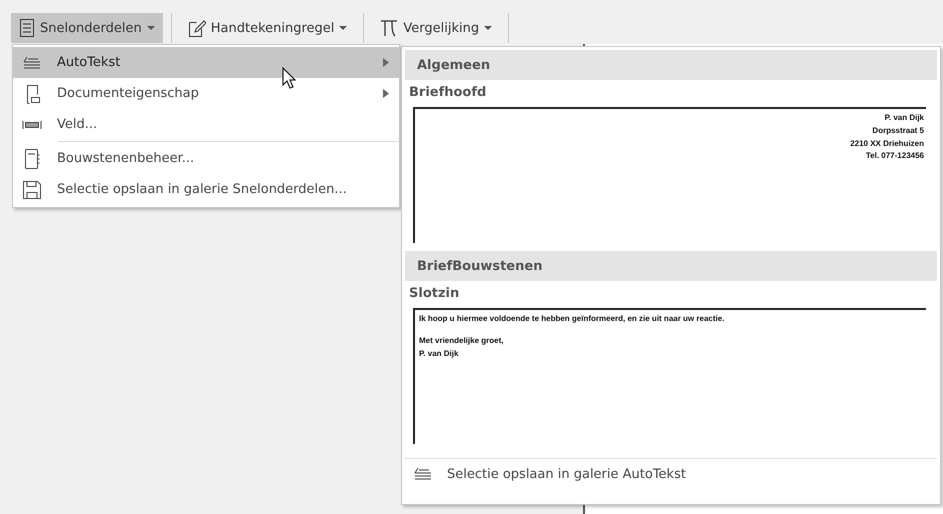 This screenshot has height=514, width=943. Describe the element at coordinates (461, 340) in the screenshot. I see `preview-text: Met vriendelijke groet,` at that location.